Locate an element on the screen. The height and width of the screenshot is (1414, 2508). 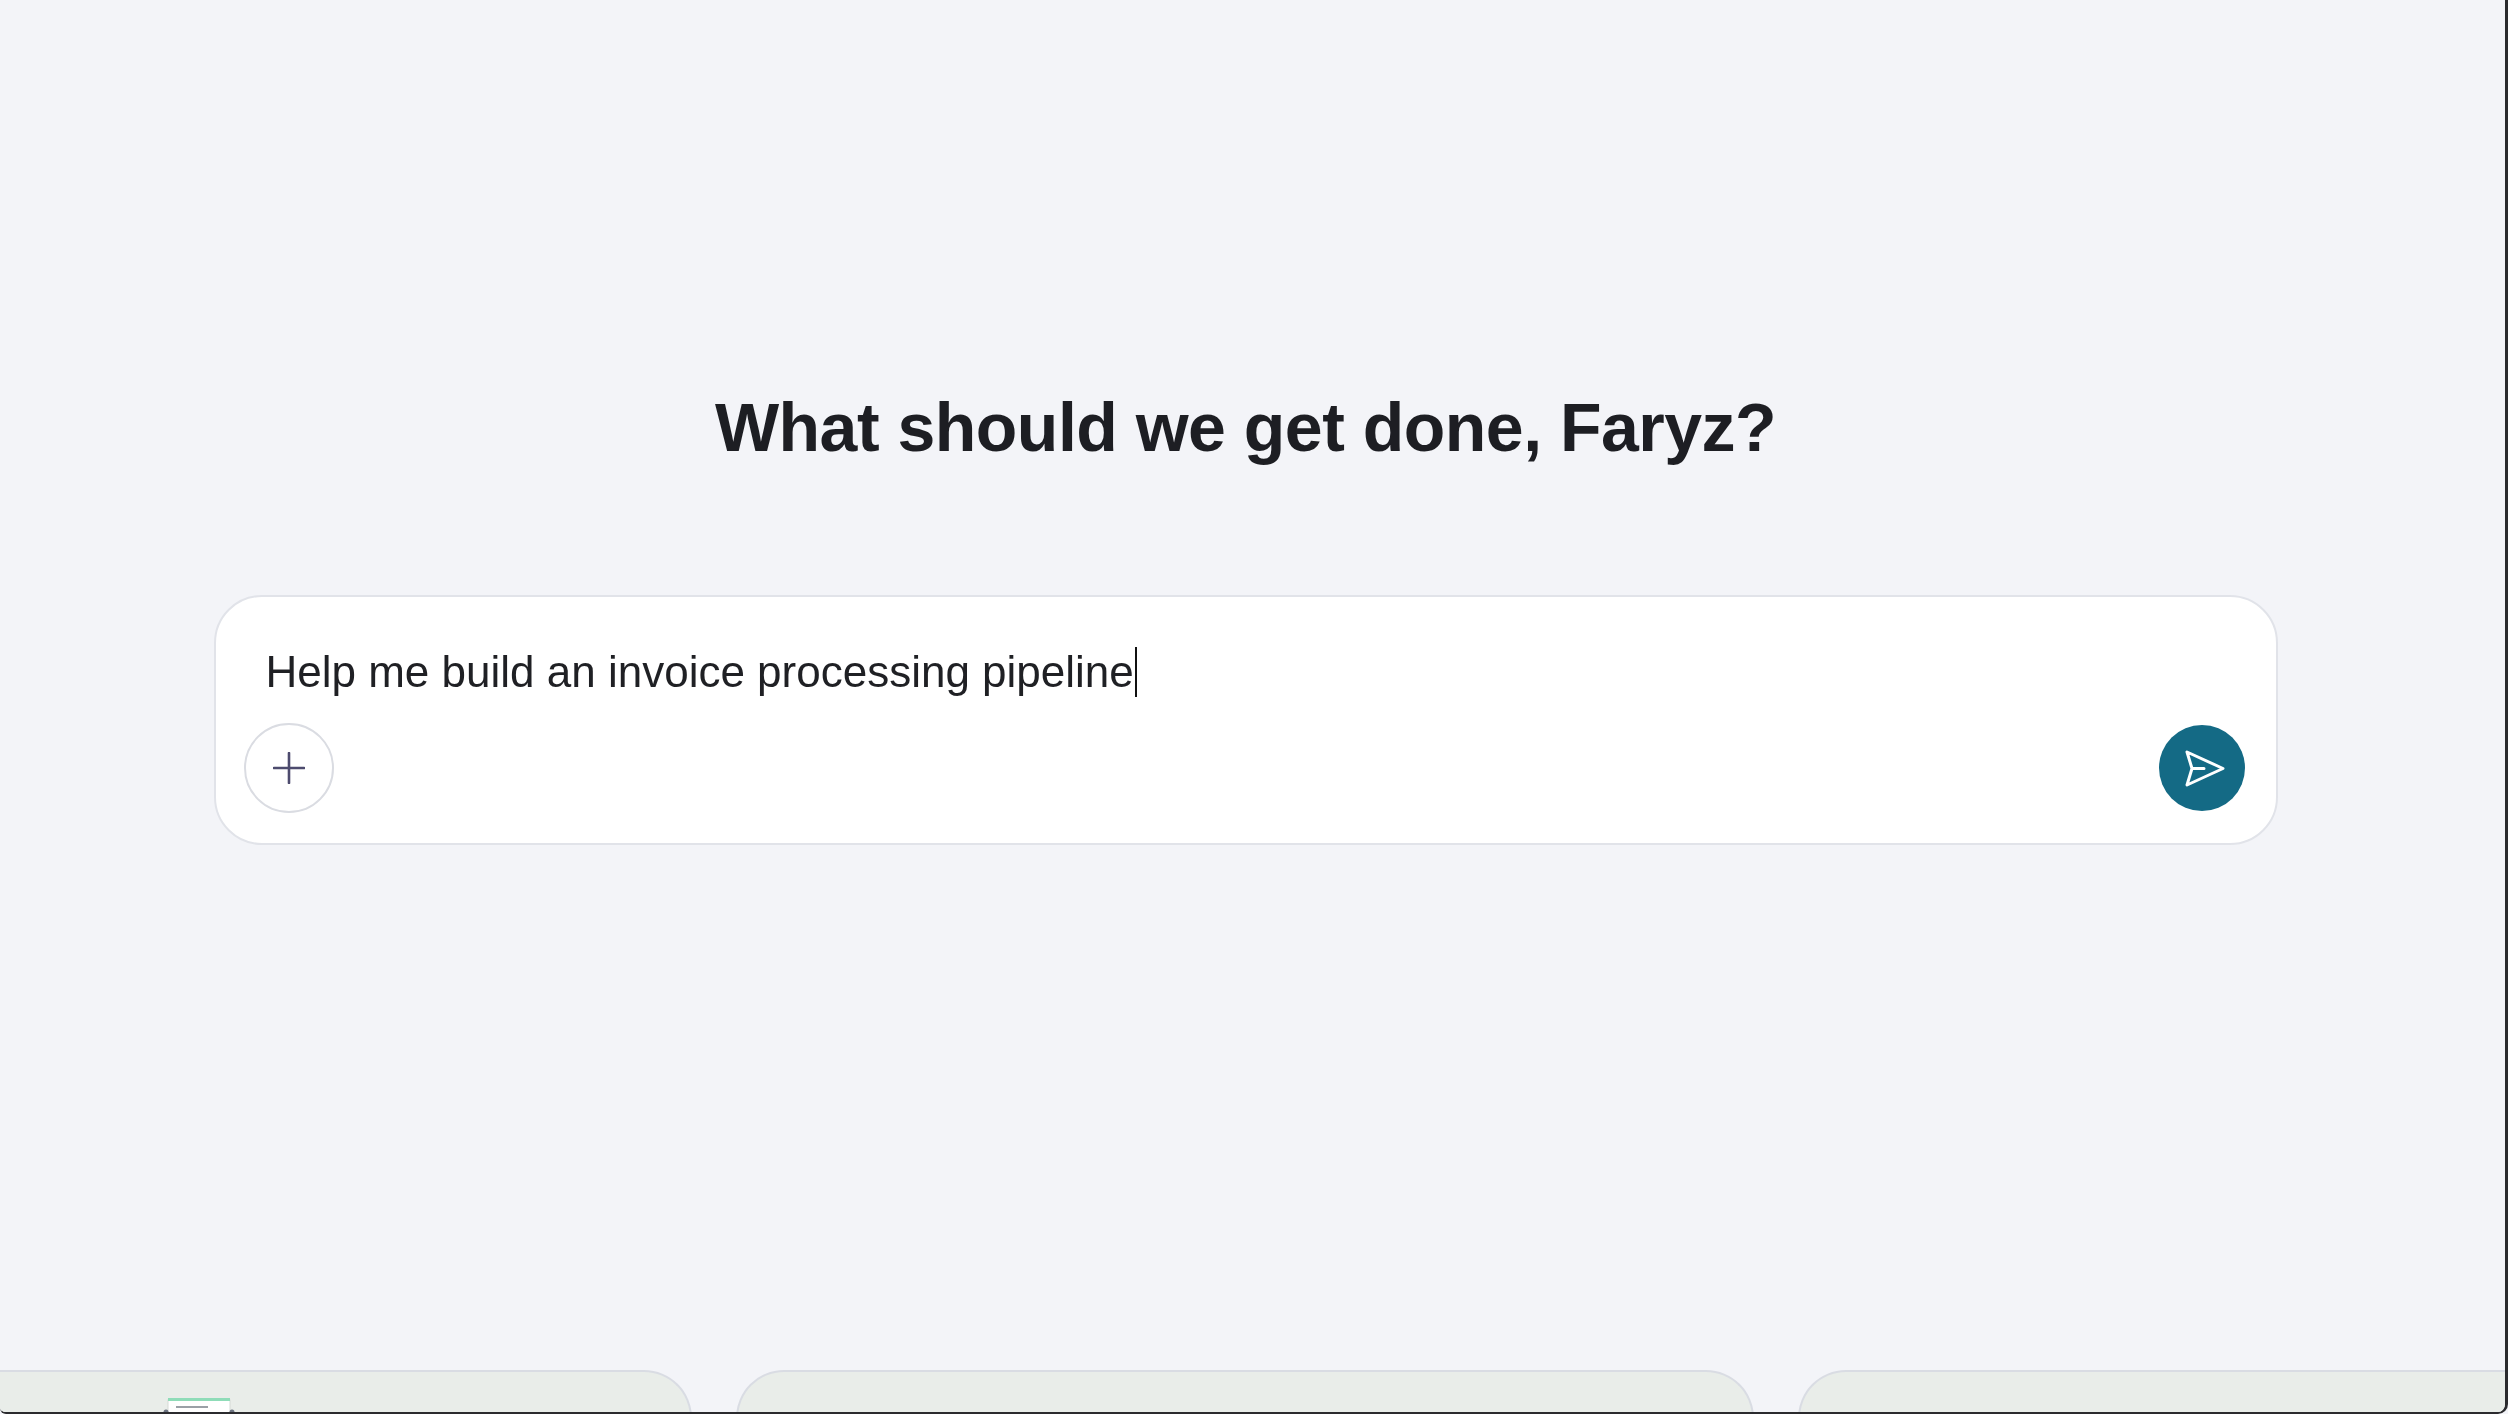
prompt-input: Help me build an invoice processing pipeline is located at coordinates (1255, 672).